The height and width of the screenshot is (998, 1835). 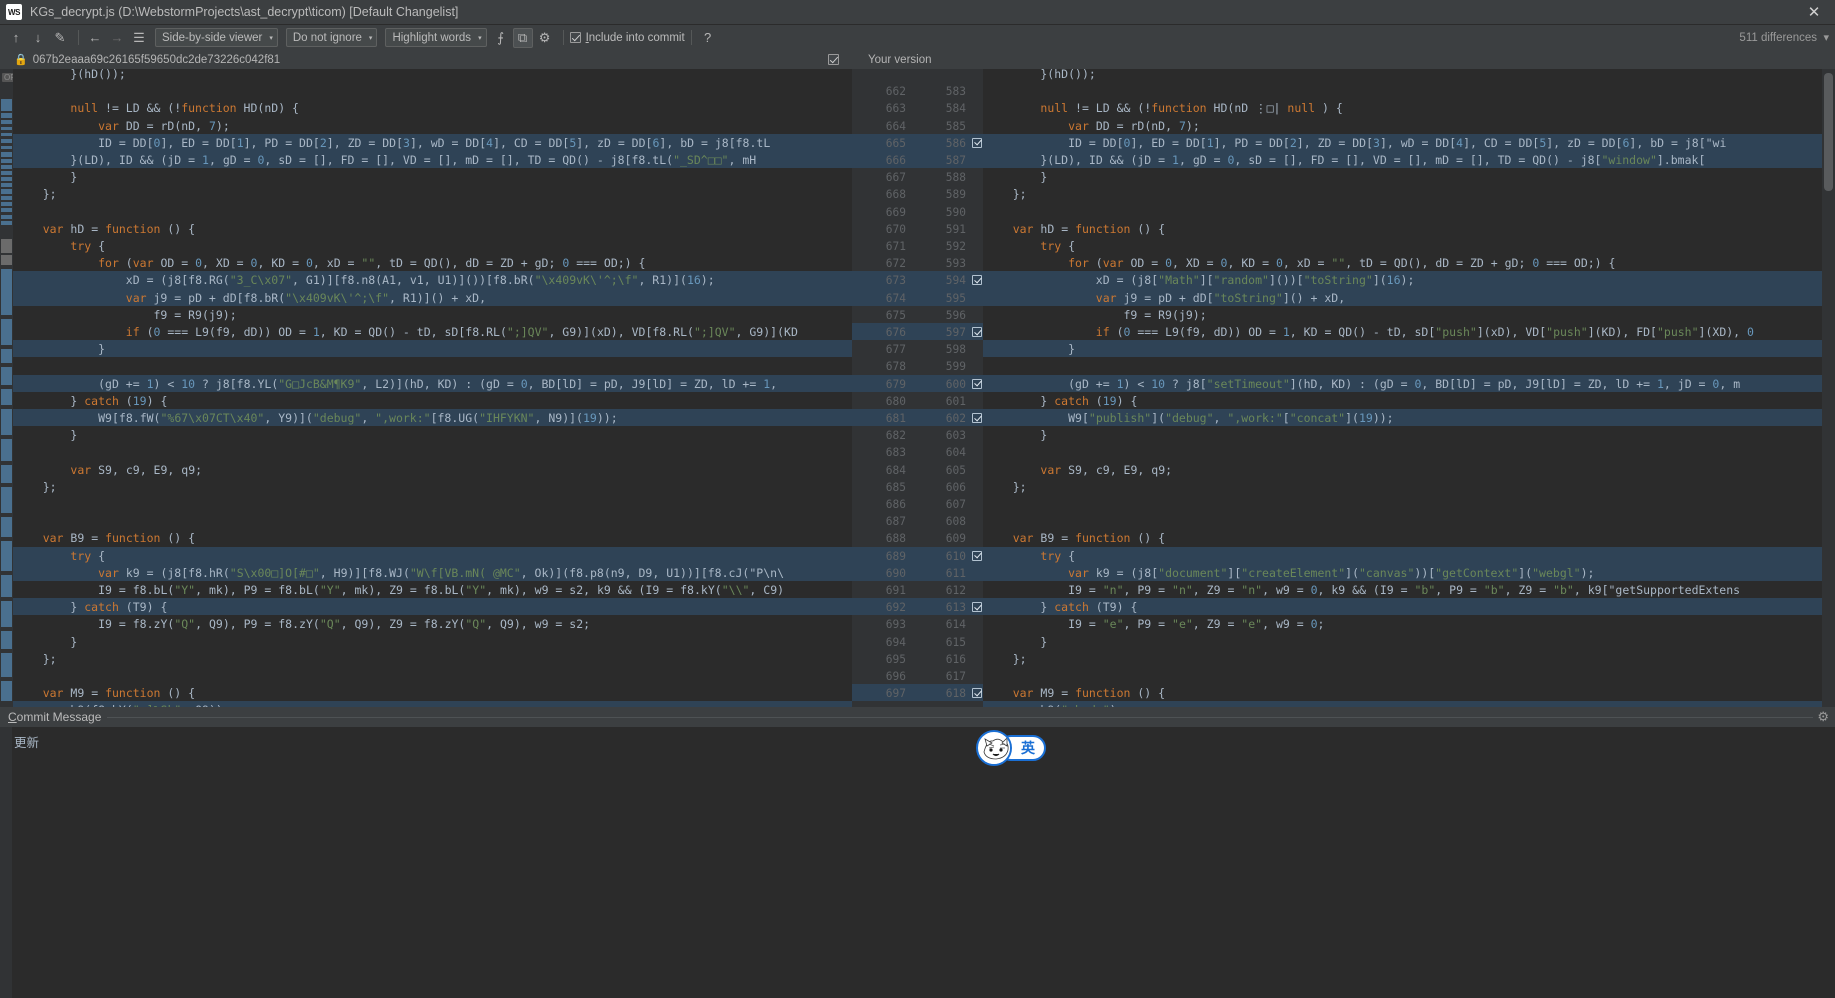 I want to click on gutter-row: 677 598, so click(x=917, y=348).